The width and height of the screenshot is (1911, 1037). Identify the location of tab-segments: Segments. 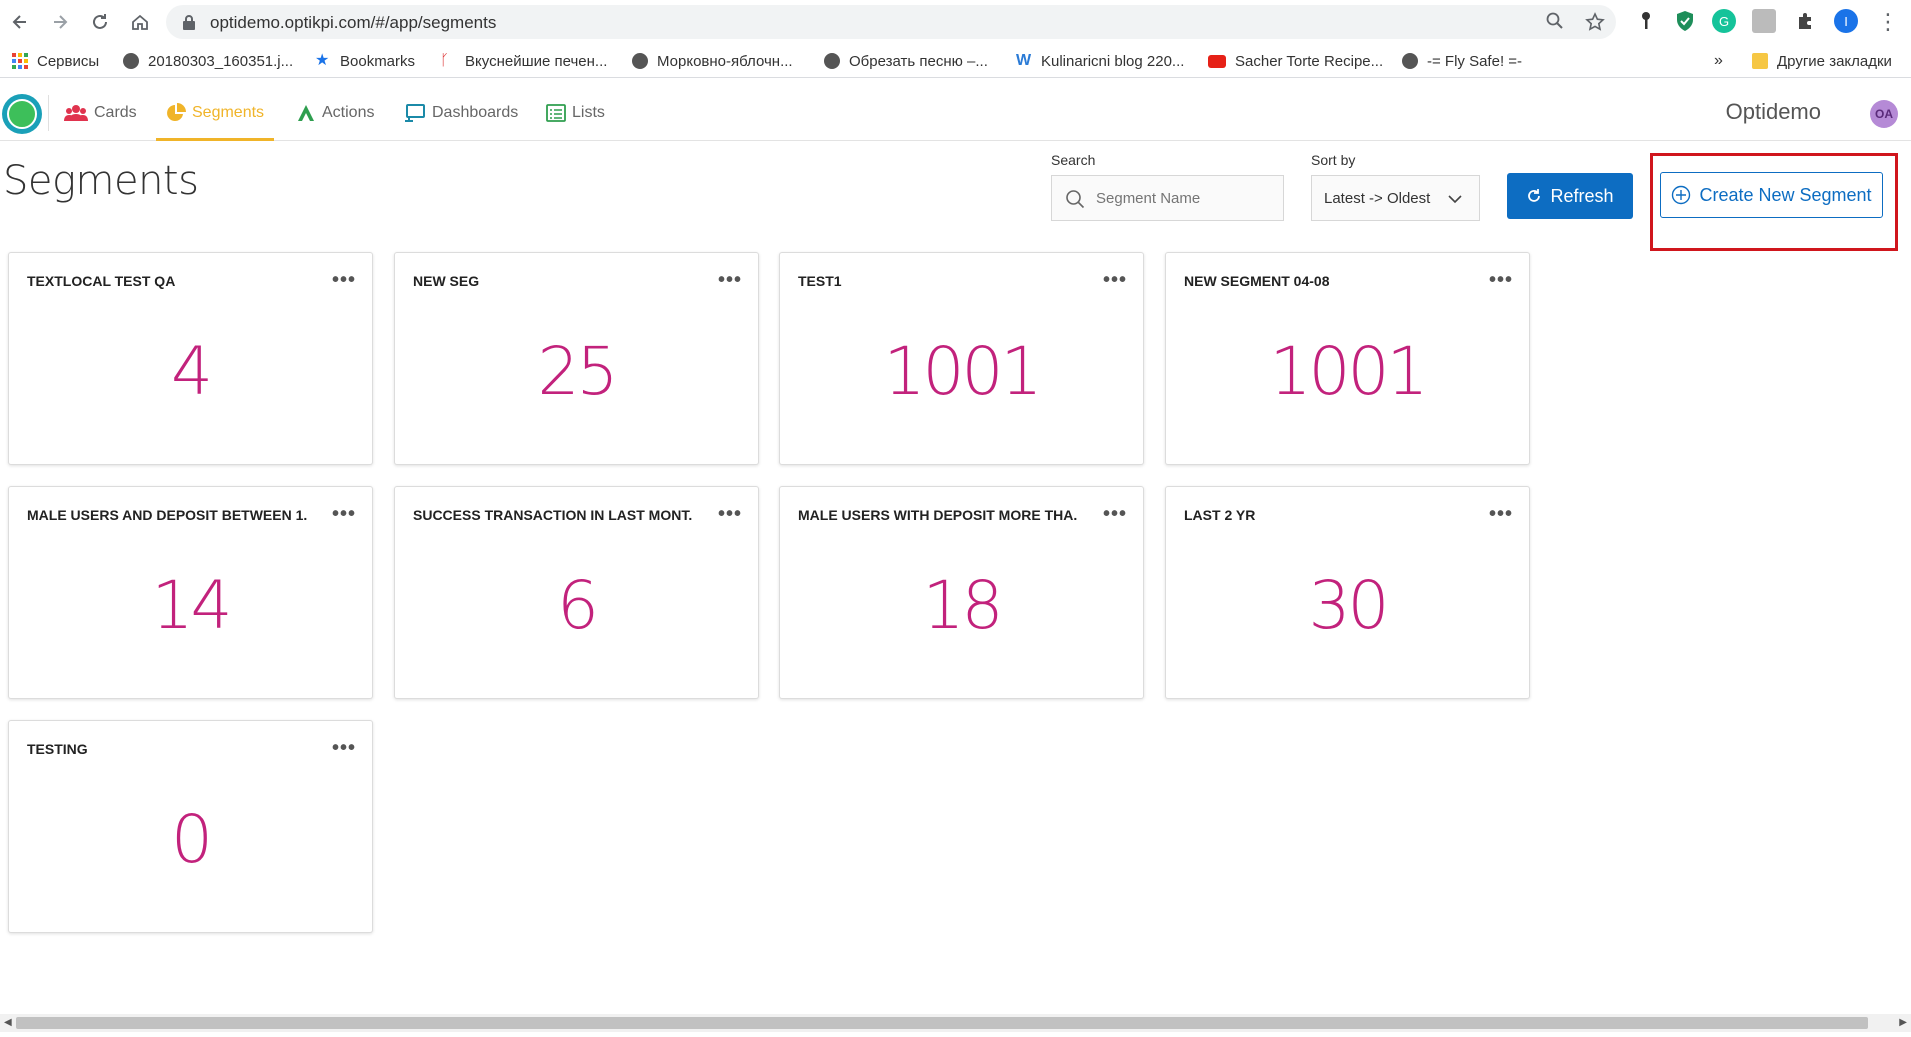
(215, 113).